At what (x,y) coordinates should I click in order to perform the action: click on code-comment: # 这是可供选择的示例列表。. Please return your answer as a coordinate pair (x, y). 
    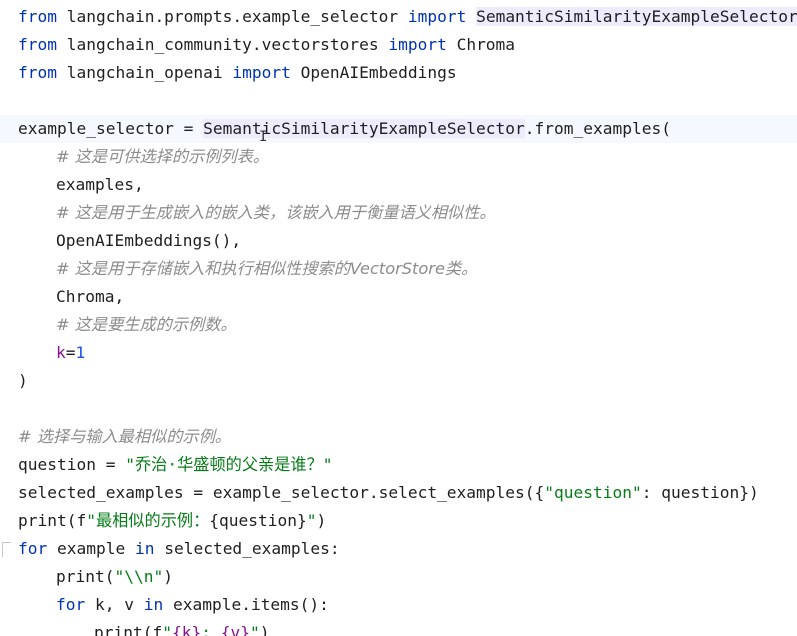
    Looking at the image, I should click on (162, 157).